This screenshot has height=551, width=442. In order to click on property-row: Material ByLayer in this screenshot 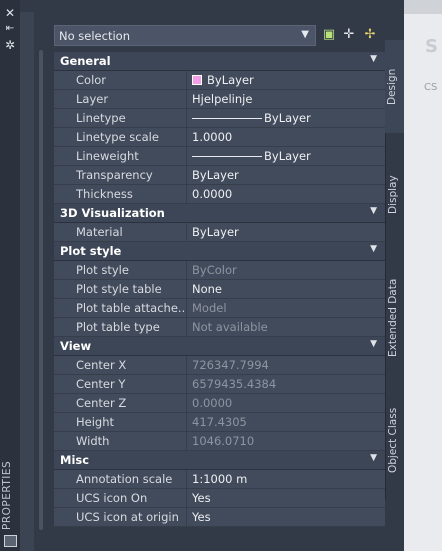, I will do `click(219, 232)`.